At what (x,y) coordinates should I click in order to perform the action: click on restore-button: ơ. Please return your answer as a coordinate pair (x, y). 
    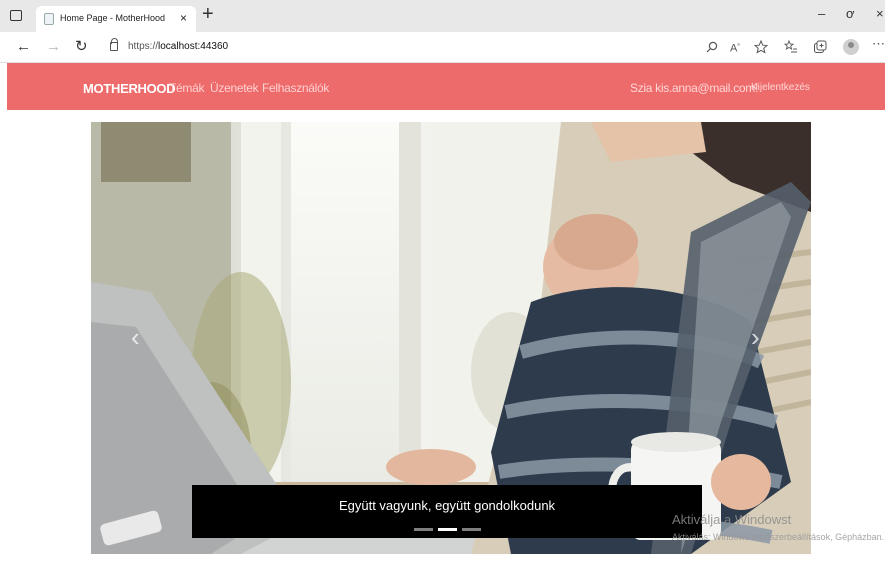
    Looking at the image, I should click on (850, 14).